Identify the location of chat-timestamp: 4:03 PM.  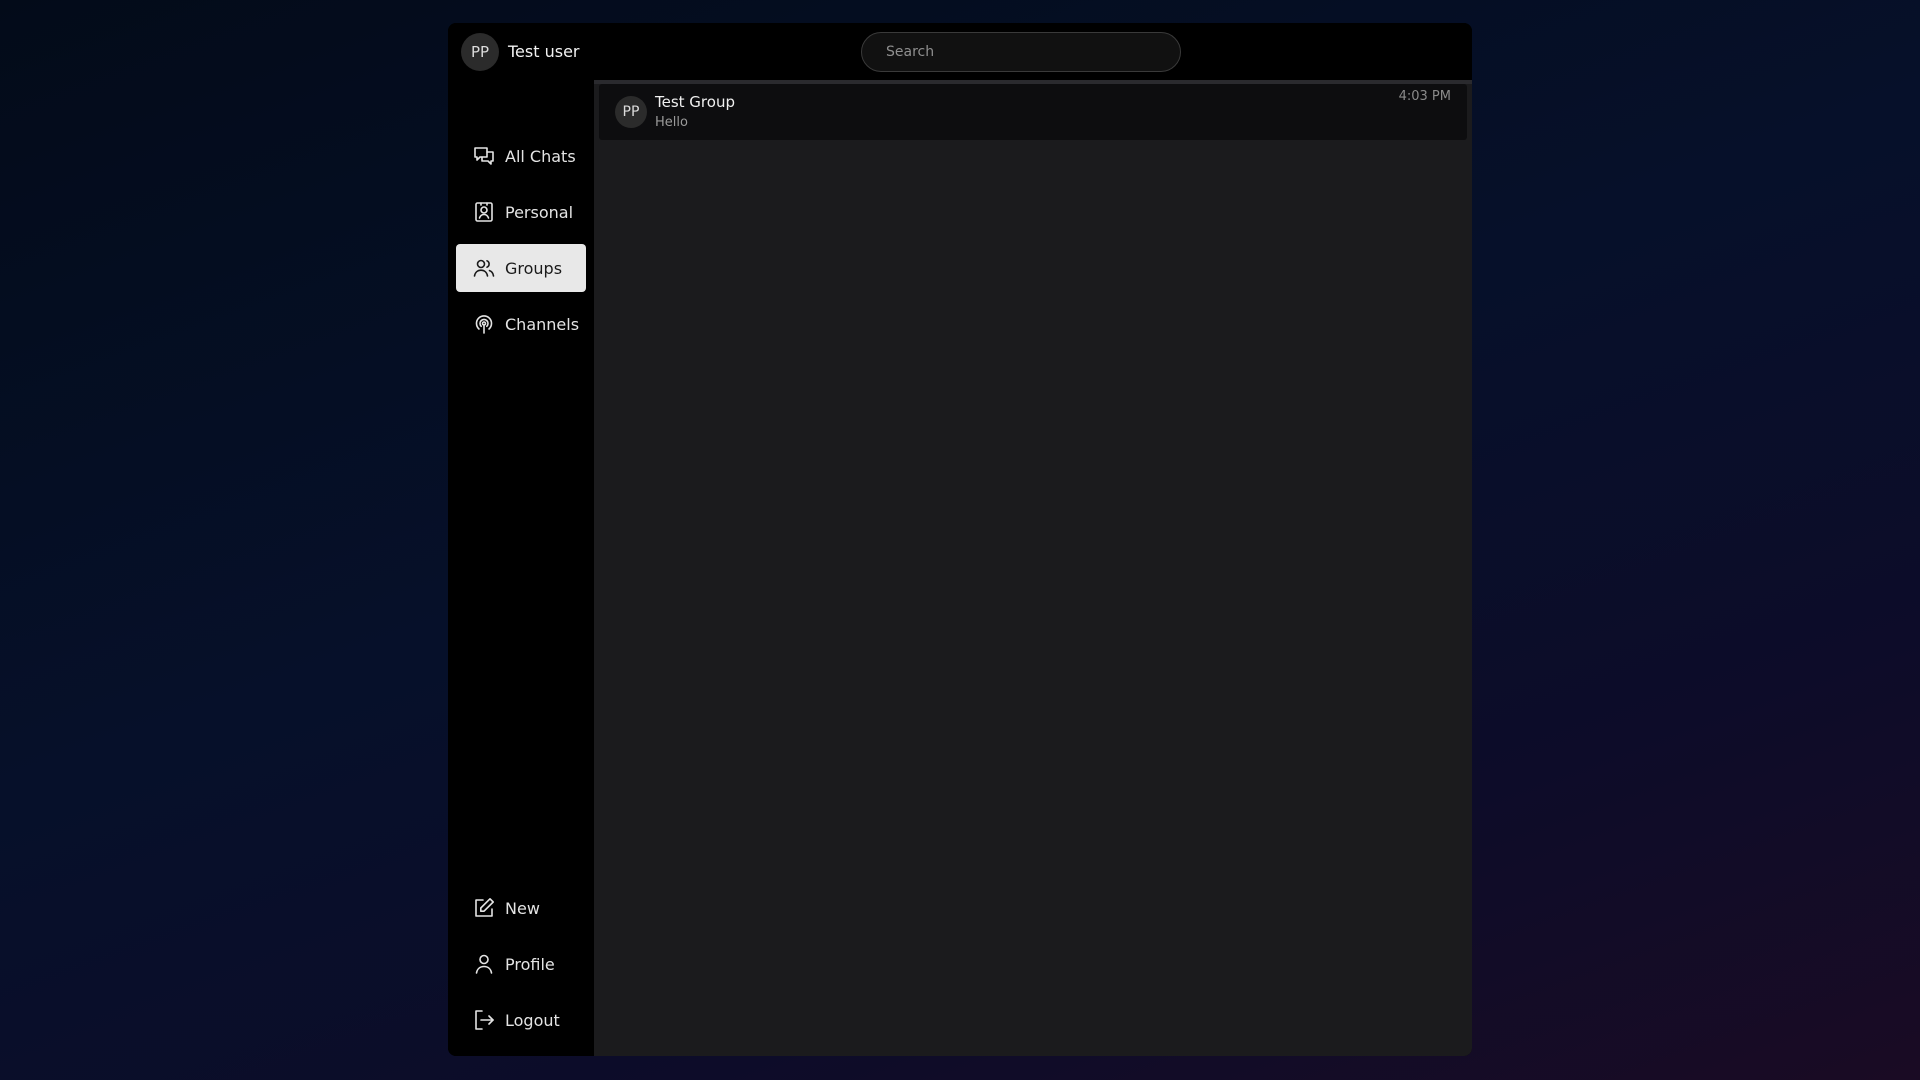
(1424, 96).